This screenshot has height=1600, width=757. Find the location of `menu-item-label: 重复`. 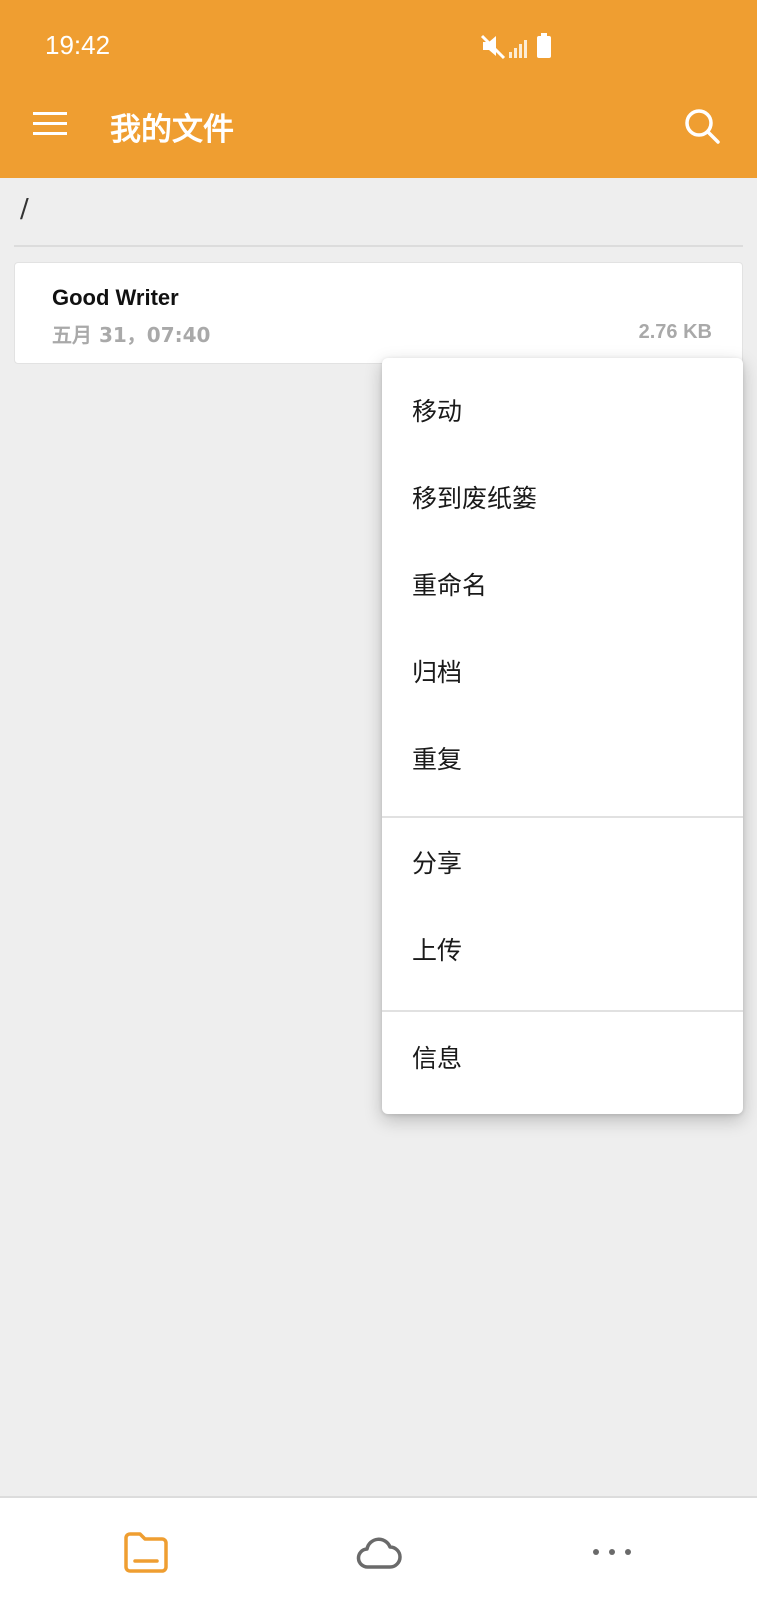

menu-item-label: 重复 is located at coordinates (437, 759).